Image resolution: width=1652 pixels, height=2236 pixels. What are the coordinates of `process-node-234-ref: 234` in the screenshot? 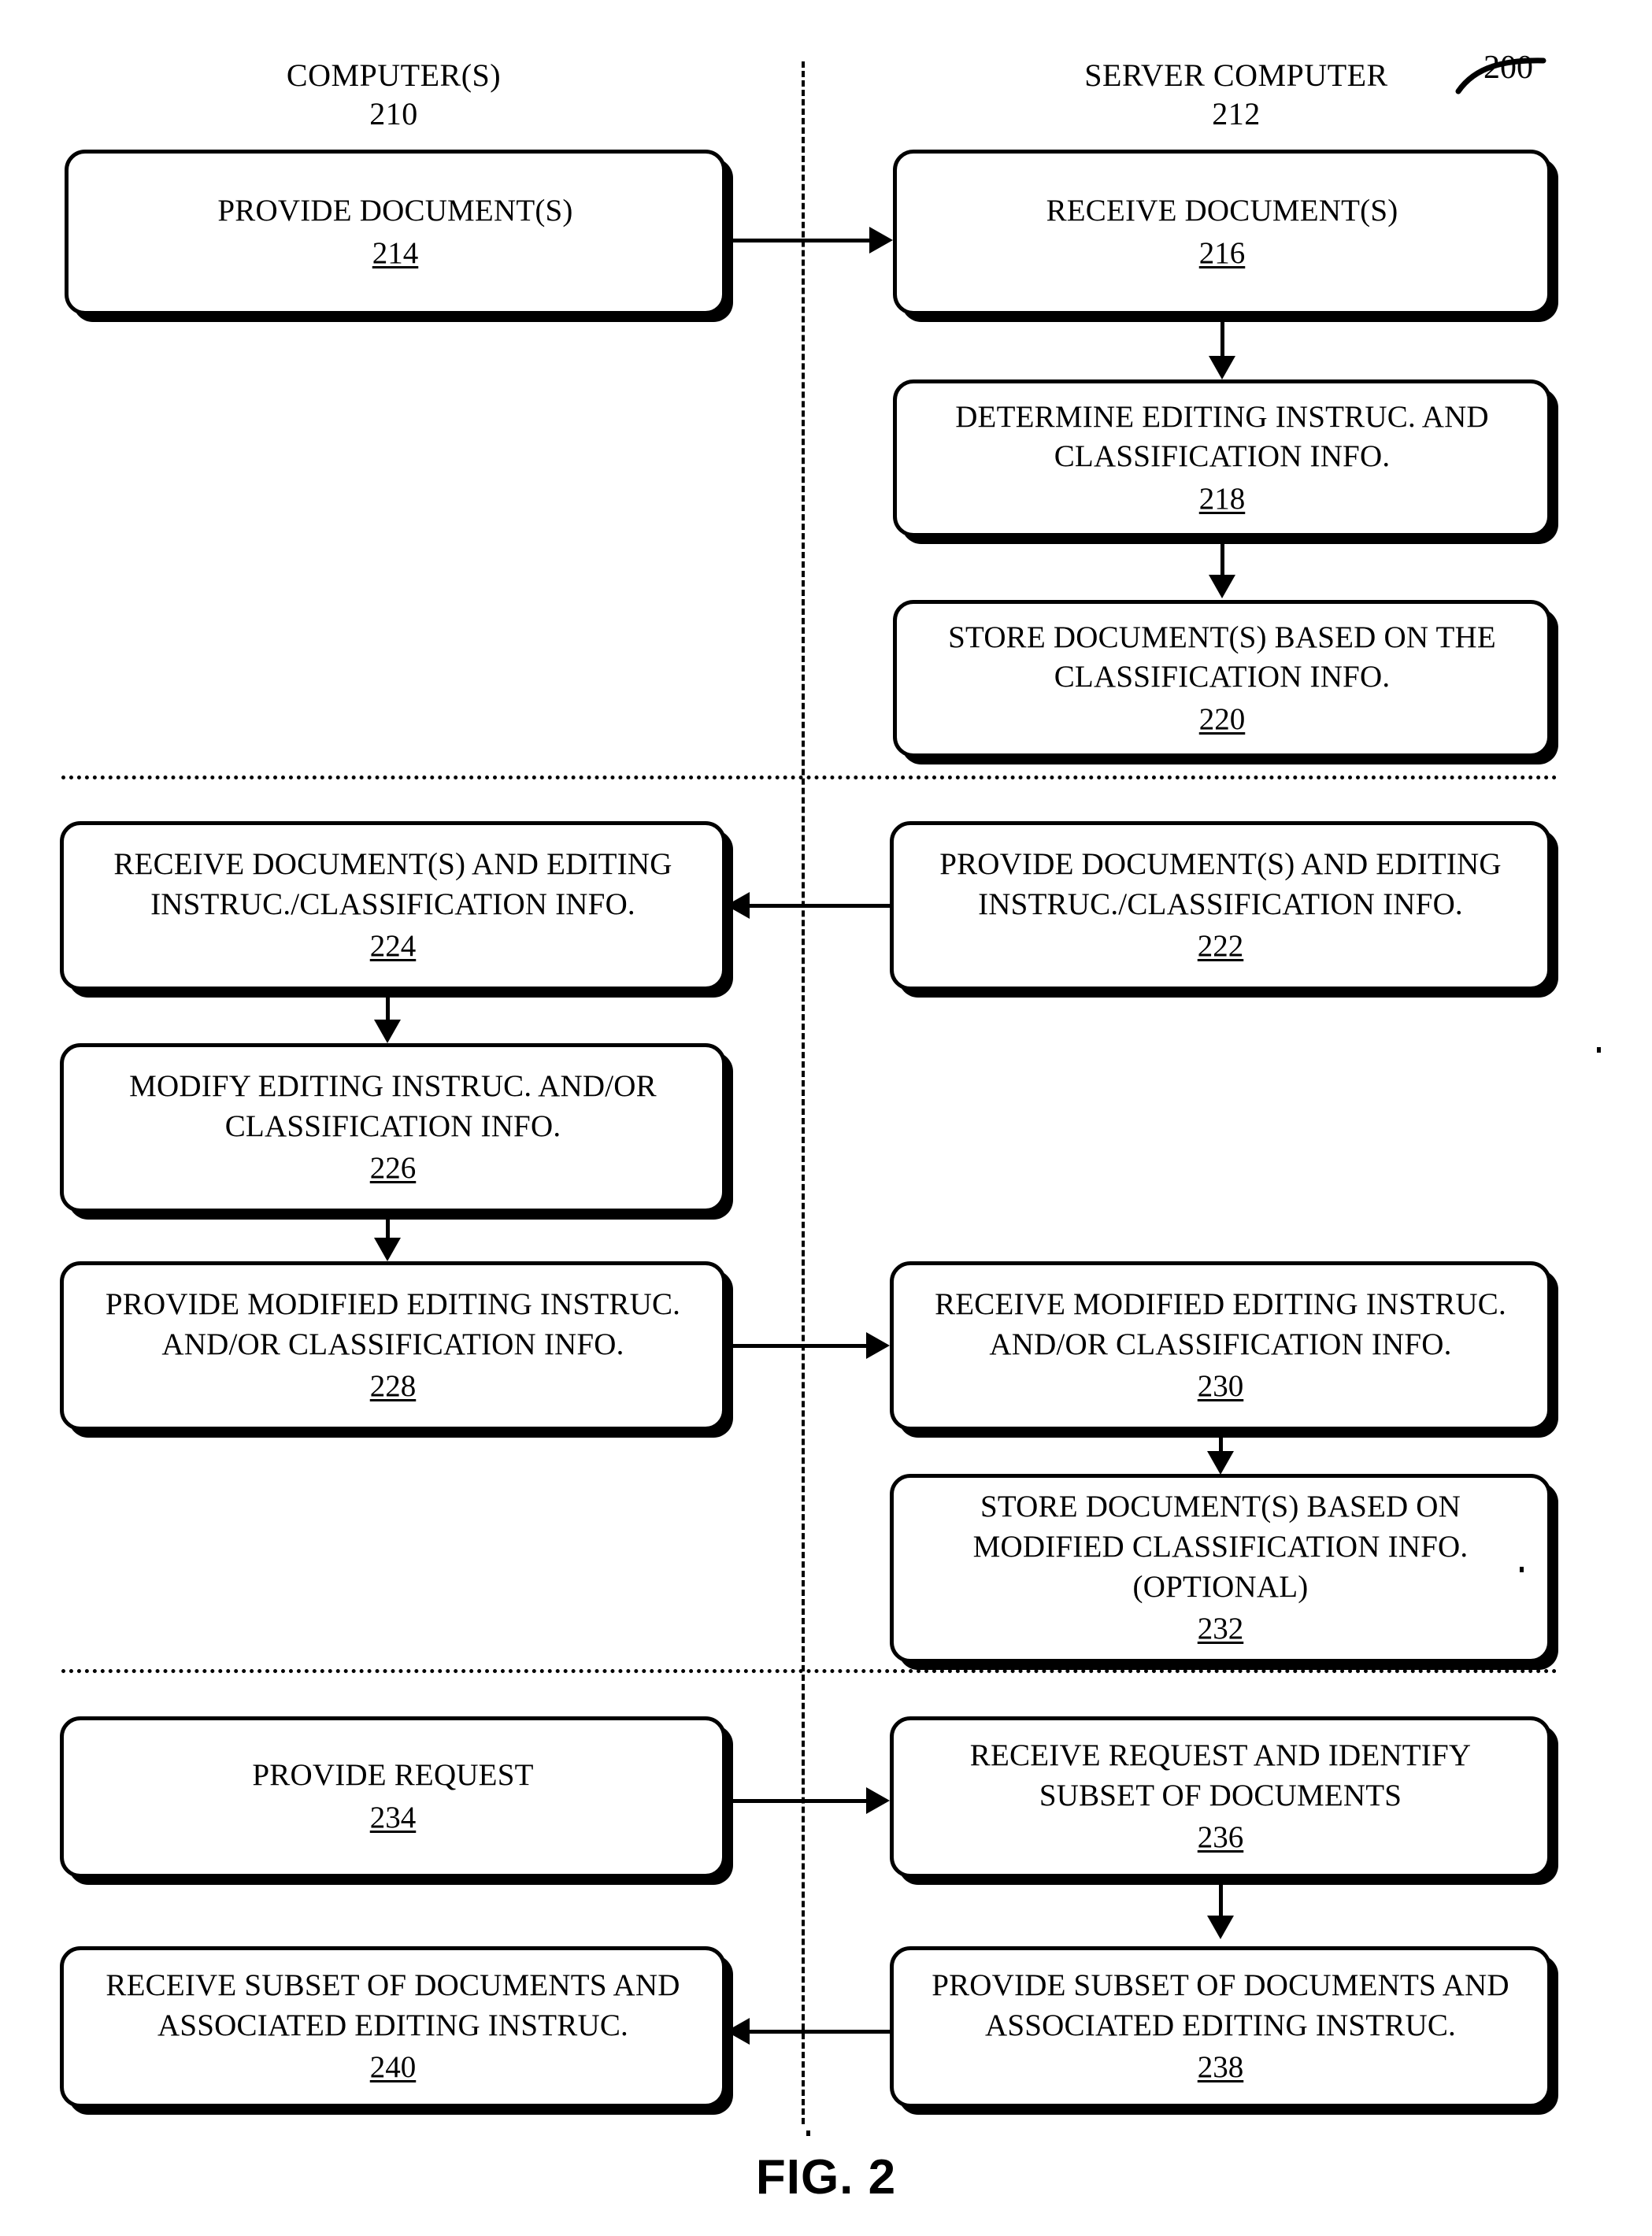 It's located at (393, 1818).